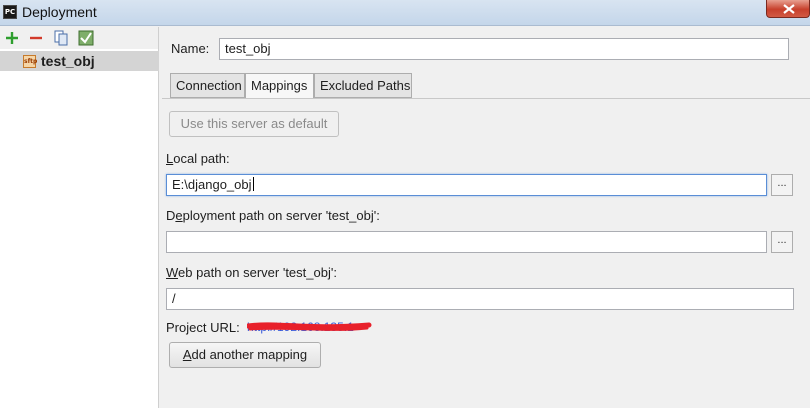 Image resolution: width=810 pixels, height=408 pixels. Describe the element at coordinates (480, 299) in the screenshot. I see `web-path-field: /` at that location.